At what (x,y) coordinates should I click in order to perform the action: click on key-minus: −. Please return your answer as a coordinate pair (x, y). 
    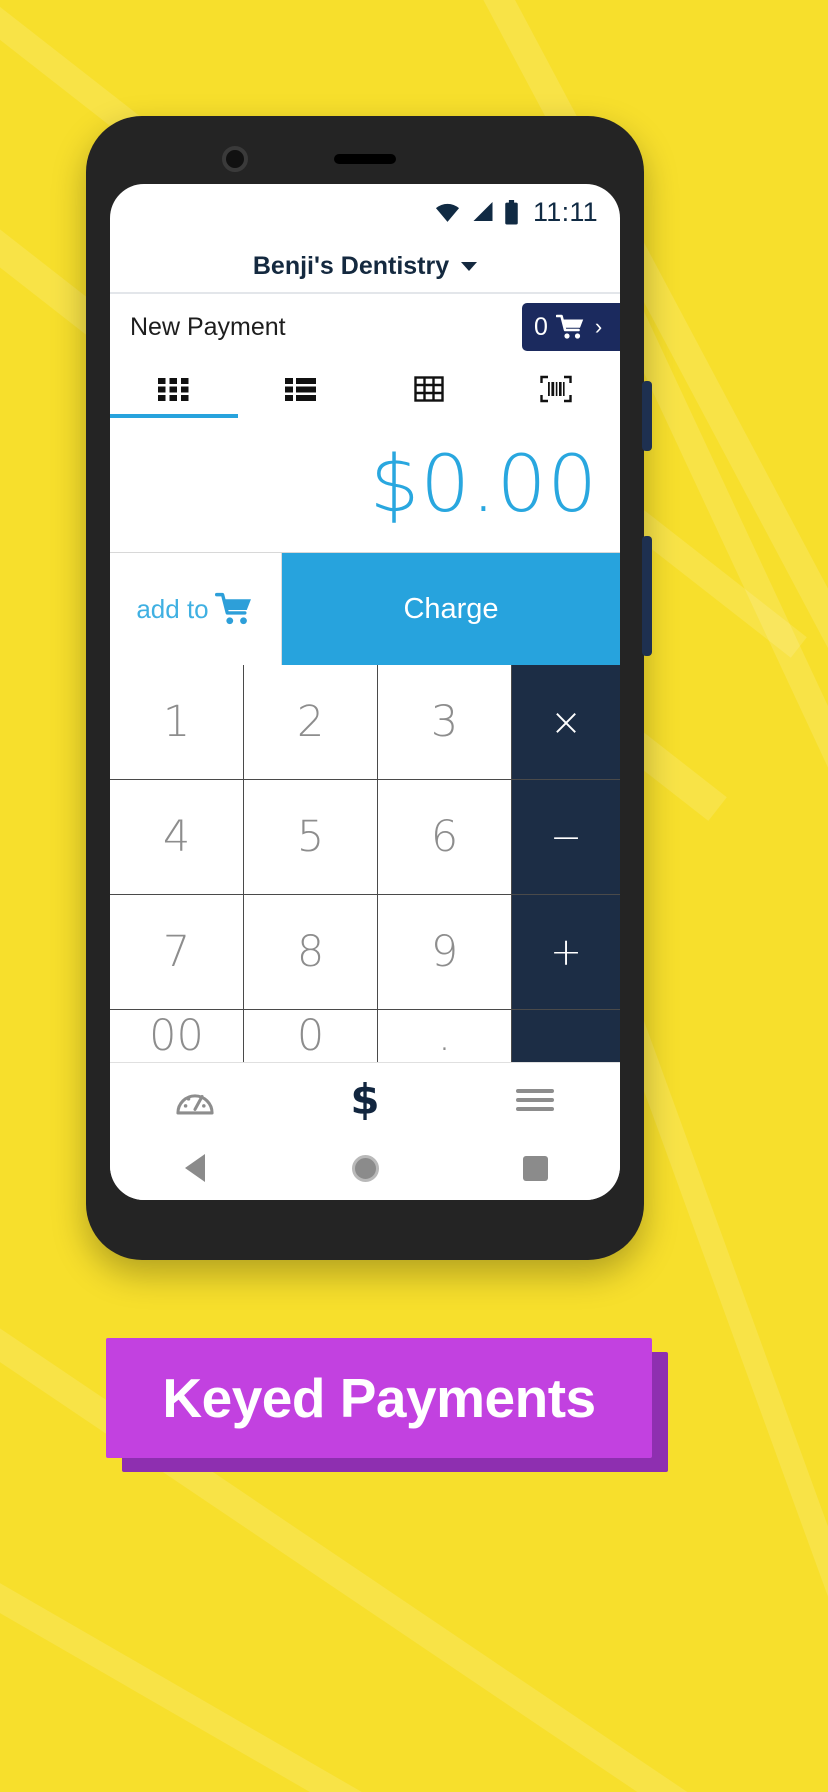
    Looking at the image, I should click on (566, 837).